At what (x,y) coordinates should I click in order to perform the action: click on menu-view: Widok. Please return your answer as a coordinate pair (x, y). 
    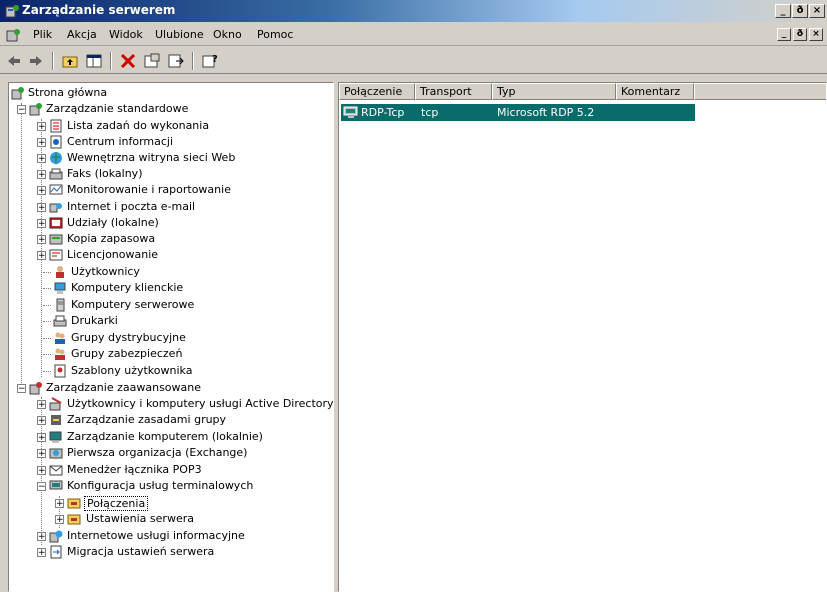
    Looking at the image, I should click on (126, 36).